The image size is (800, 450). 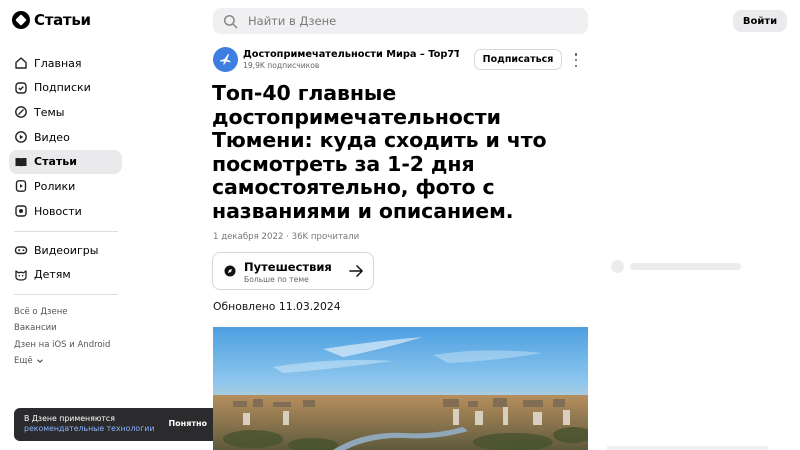 I want to click on topic-card: Путешествия Больше по теме, so click(x=293, y=271).